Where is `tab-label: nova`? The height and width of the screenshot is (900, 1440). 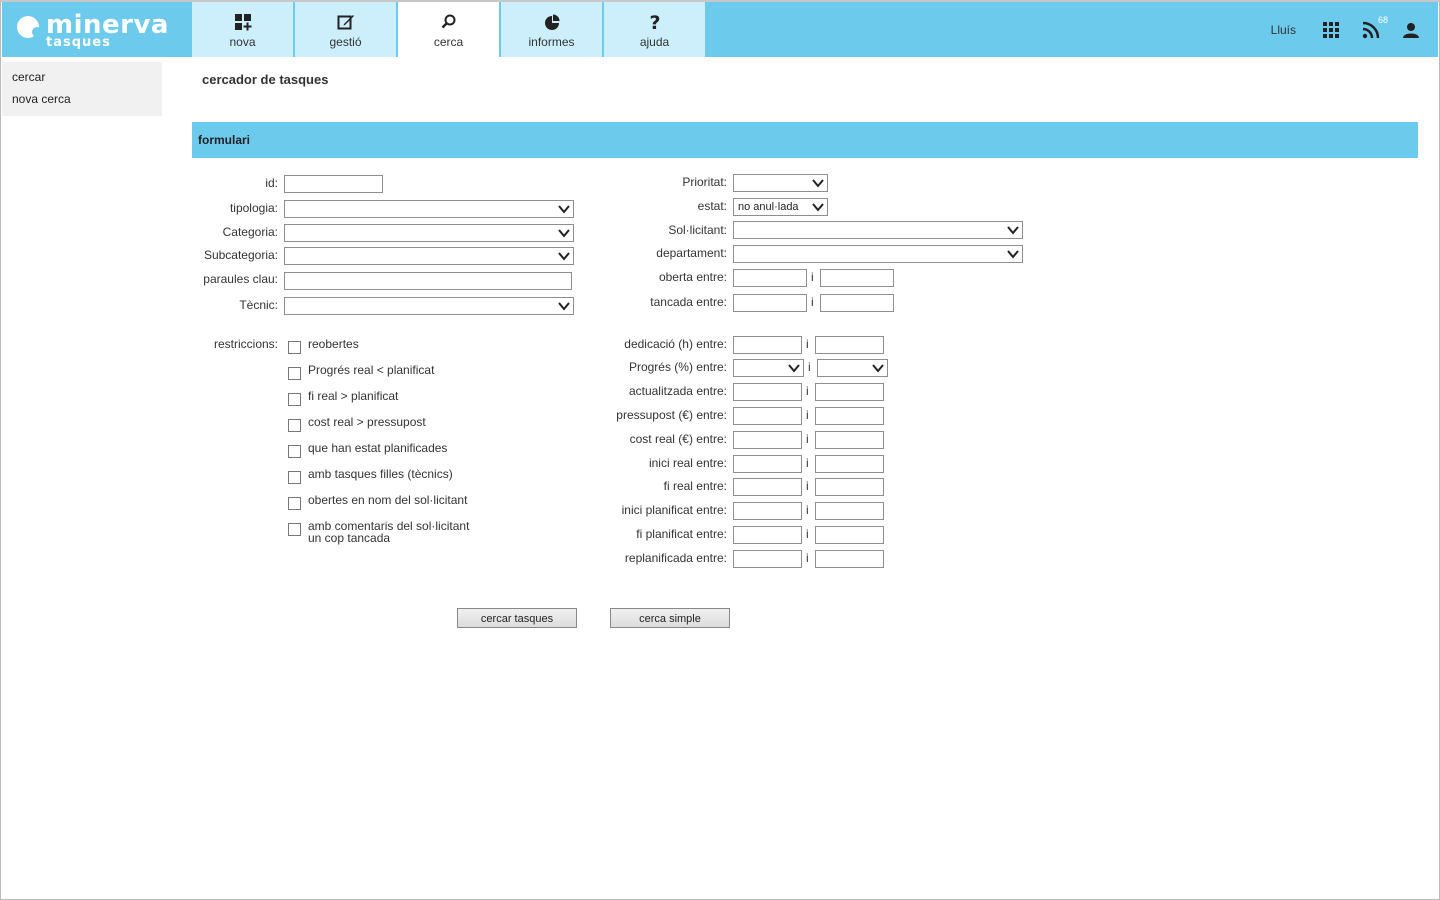
tab-label: nova is located at coordinates (242, 42).